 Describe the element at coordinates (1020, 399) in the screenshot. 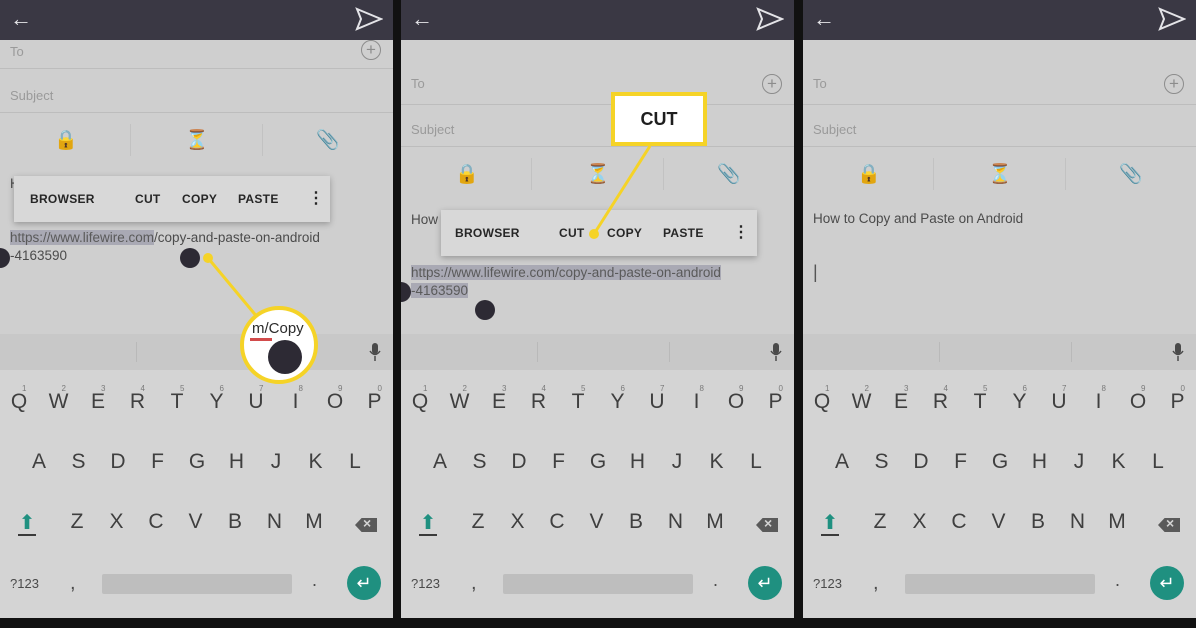

I see `key-y: Y6` at that location.